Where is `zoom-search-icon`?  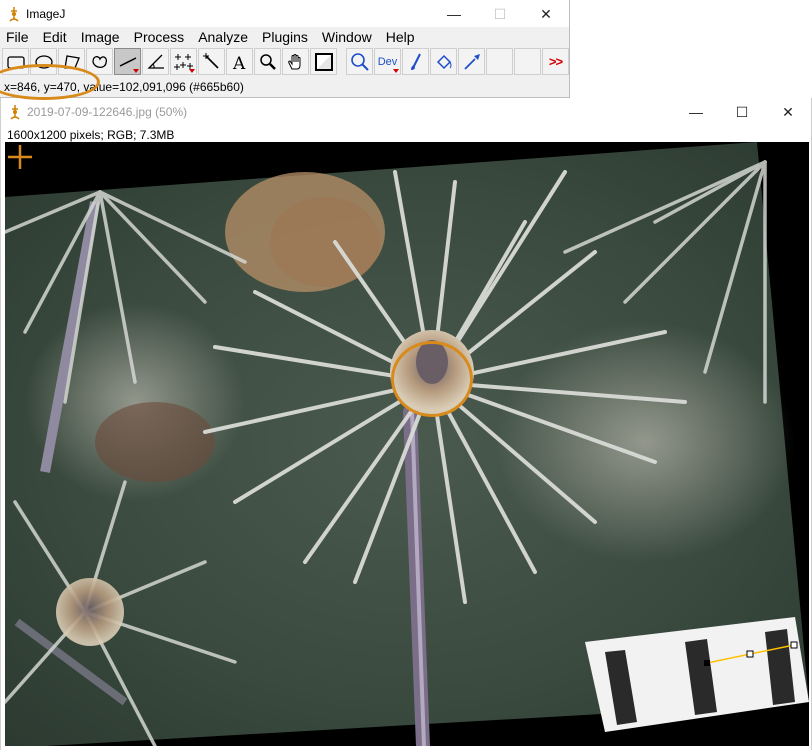
zoom-search-icon is located at coordinates (359, 61).